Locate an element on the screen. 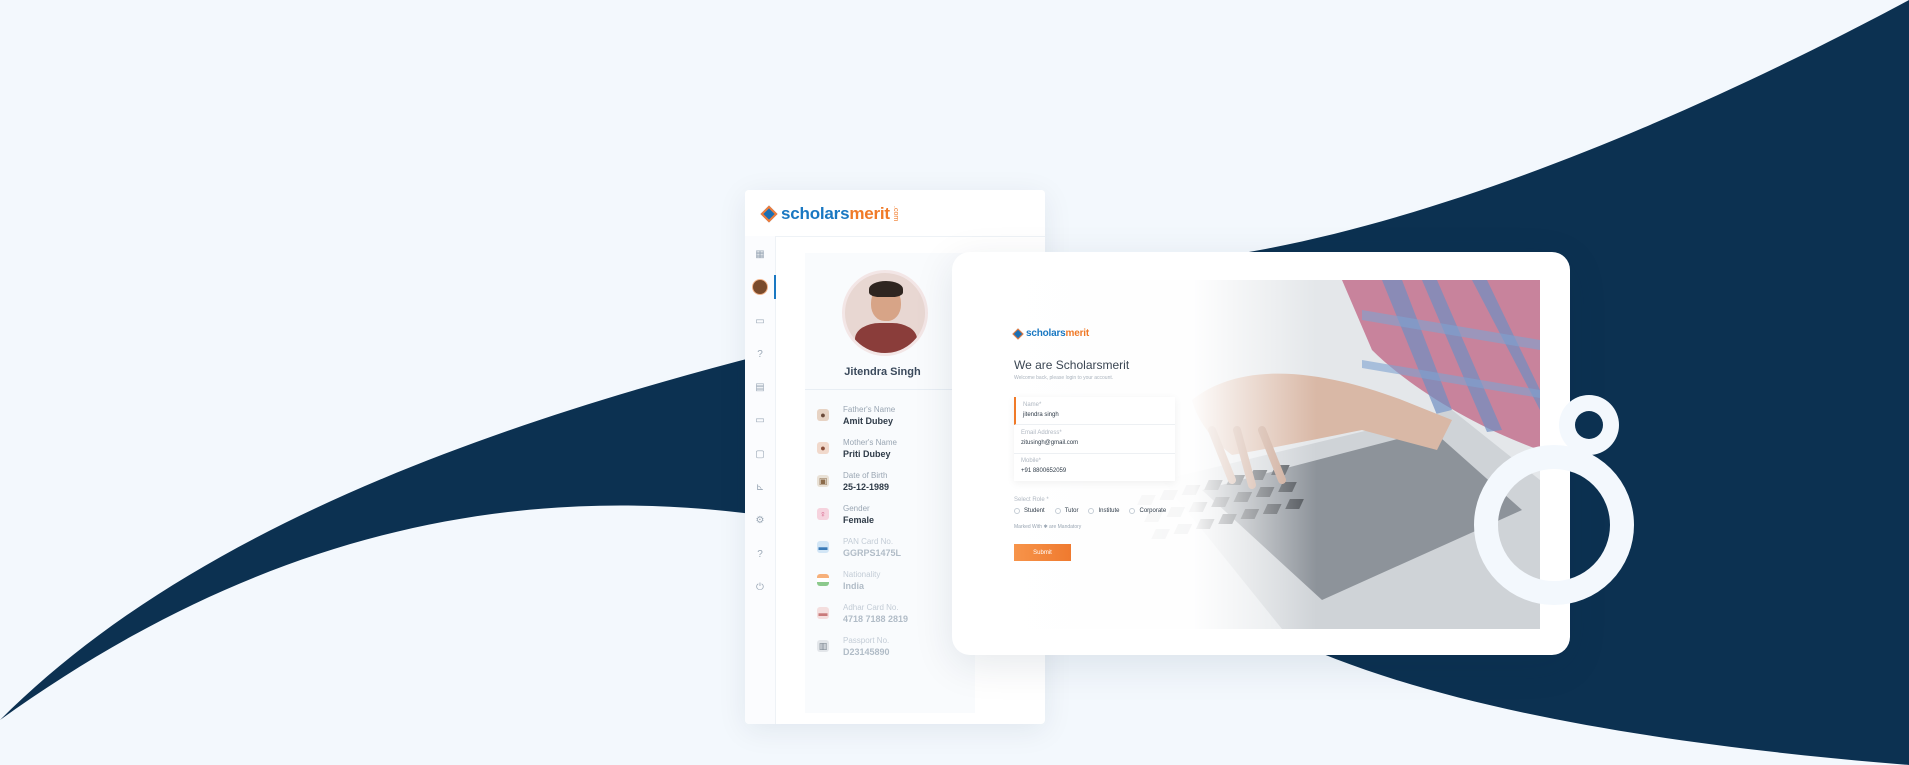 The width and height of the screenshot is (1909, 765). login-title: We are Scholarsmerit is located at coordinates (1072, 365).